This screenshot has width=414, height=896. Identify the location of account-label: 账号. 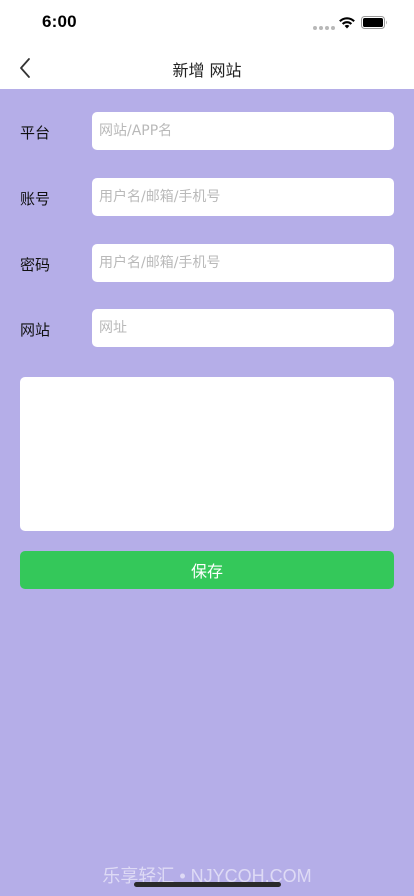
(35, 199).